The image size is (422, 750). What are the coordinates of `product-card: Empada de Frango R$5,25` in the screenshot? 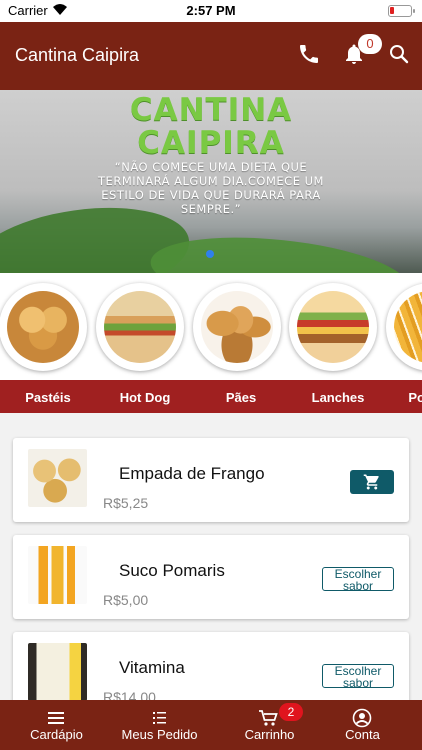 It's located at (211, 480).